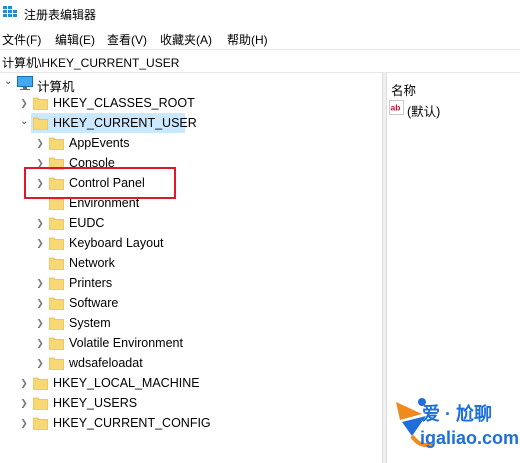  Describe the element at coordinates (100, 183) in the screenshot. I see `annotation-highlight-box` at that location.